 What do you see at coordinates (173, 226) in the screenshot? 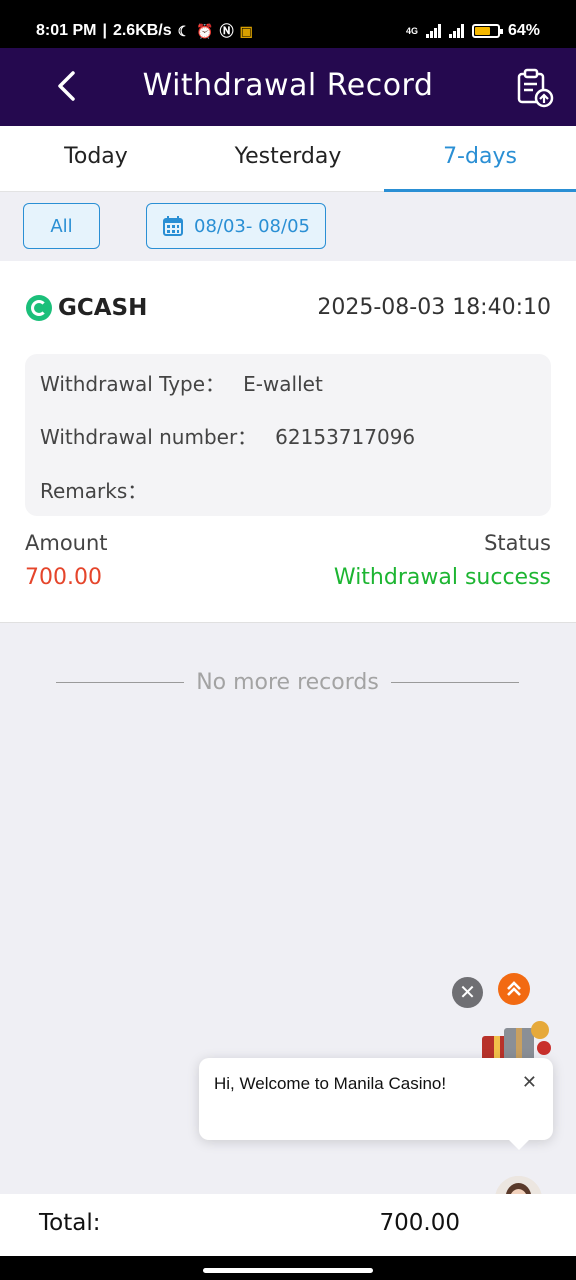
I see `calendar-icon` at bounding box center [173, 226].